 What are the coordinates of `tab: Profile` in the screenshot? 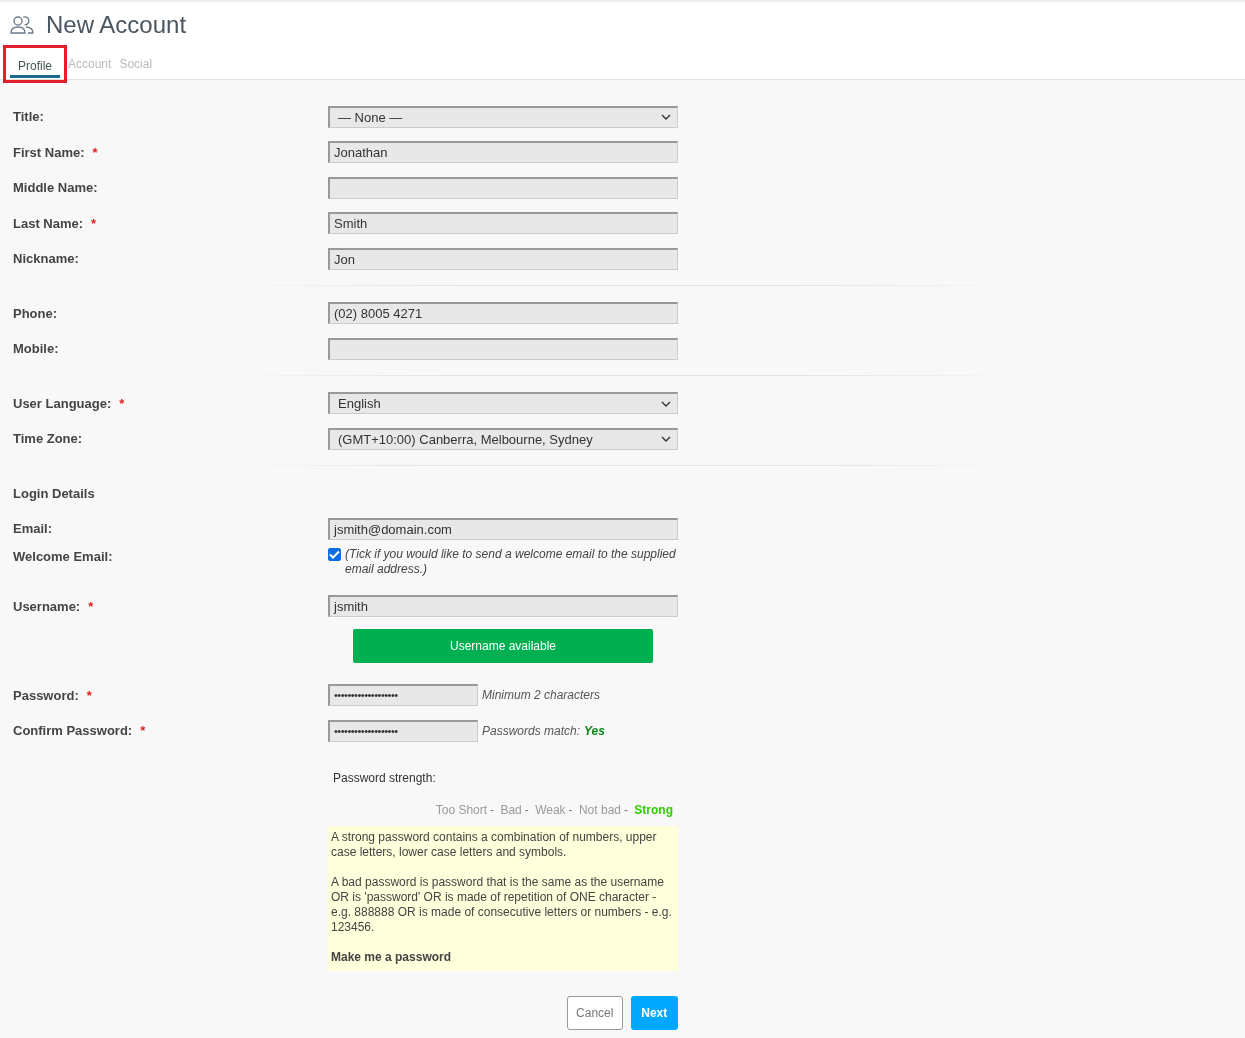 It's located at (35, 67).